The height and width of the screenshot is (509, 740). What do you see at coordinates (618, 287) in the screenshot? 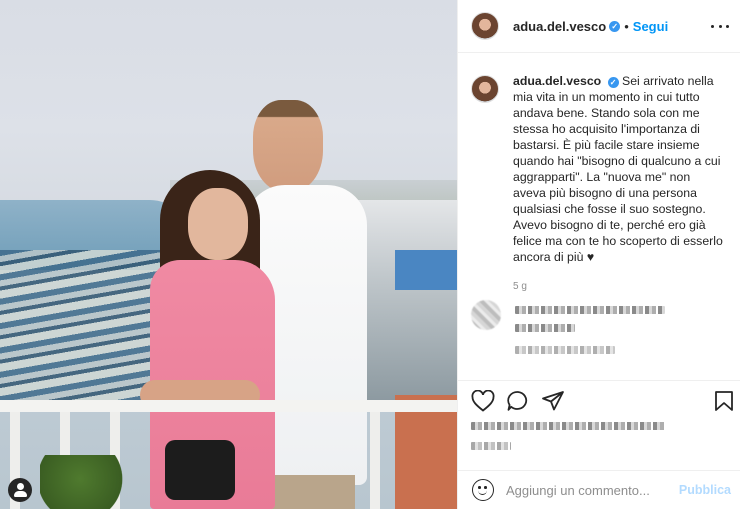
I see `caption-timestamp: 5 g` at bounding box center [618, 287].